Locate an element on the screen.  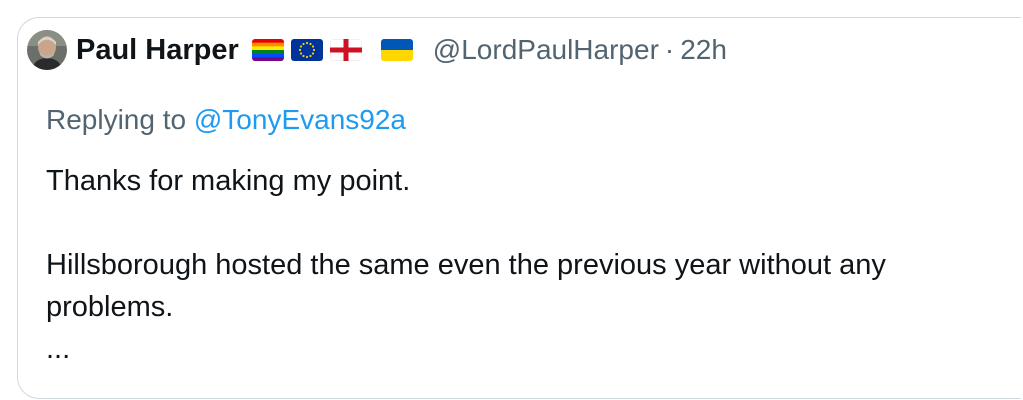
avatar is located at coordinates (47, 50).